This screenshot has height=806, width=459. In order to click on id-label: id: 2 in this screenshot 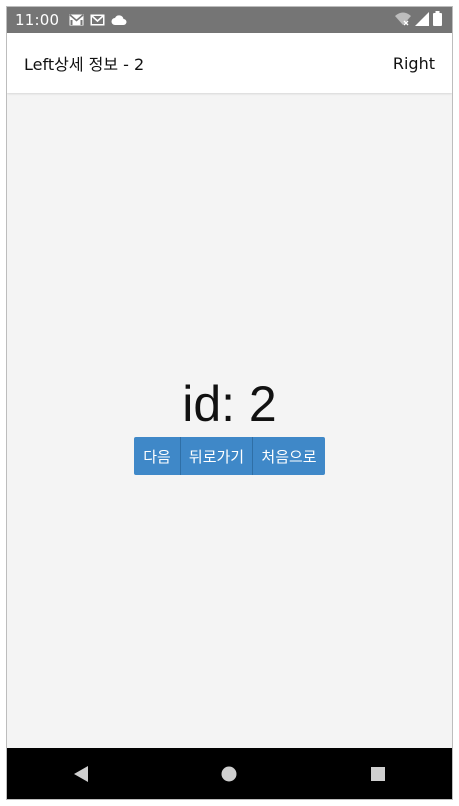, I will do `click(229, 404)`.